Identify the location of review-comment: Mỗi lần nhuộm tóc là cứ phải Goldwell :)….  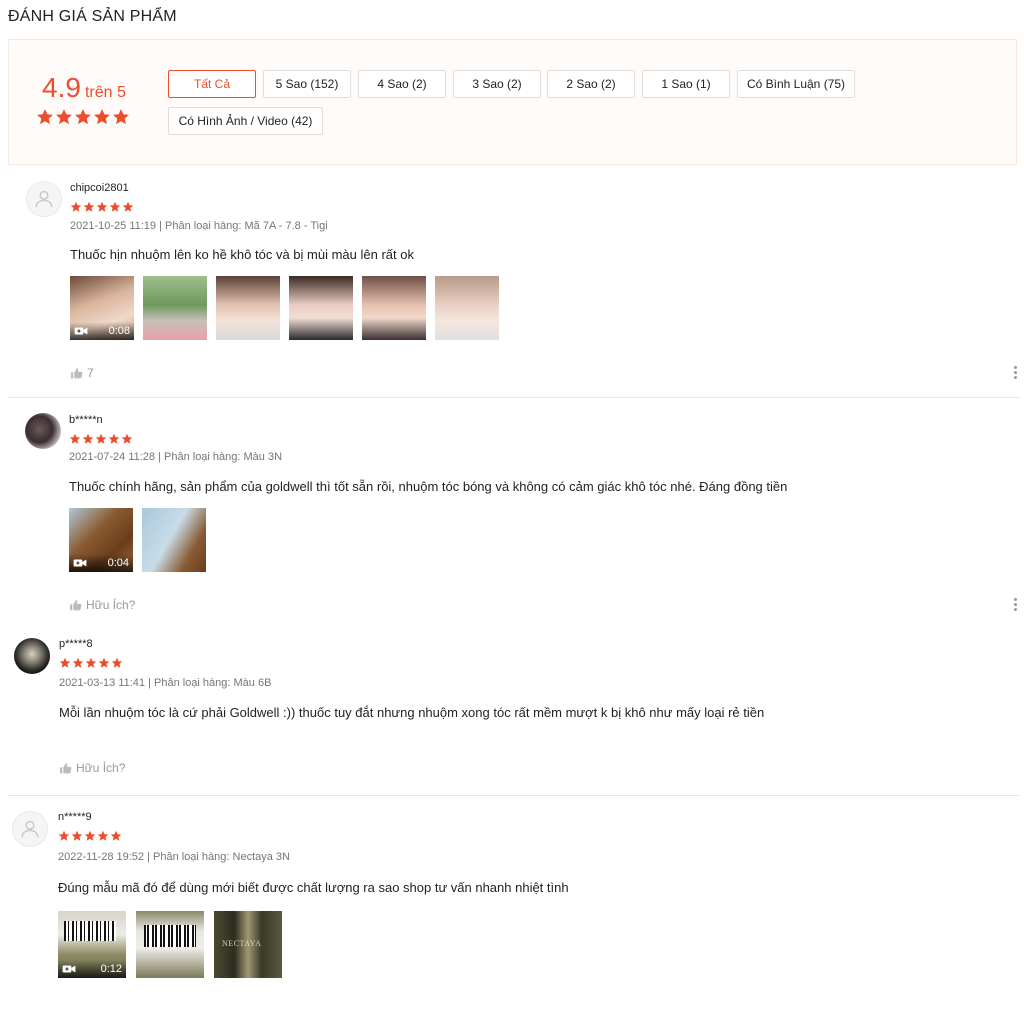
(412, 712).